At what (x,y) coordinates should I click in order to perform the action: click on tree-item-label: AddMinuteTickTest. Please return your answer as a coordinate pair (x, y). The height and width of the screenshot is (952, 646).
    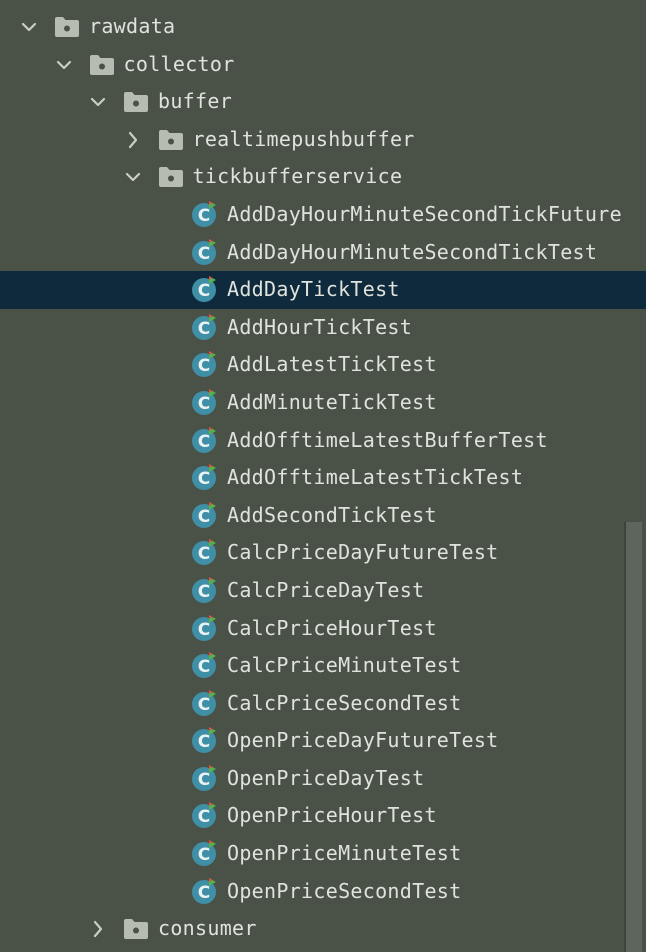
    Looking at the image, I should click on (332, 401).